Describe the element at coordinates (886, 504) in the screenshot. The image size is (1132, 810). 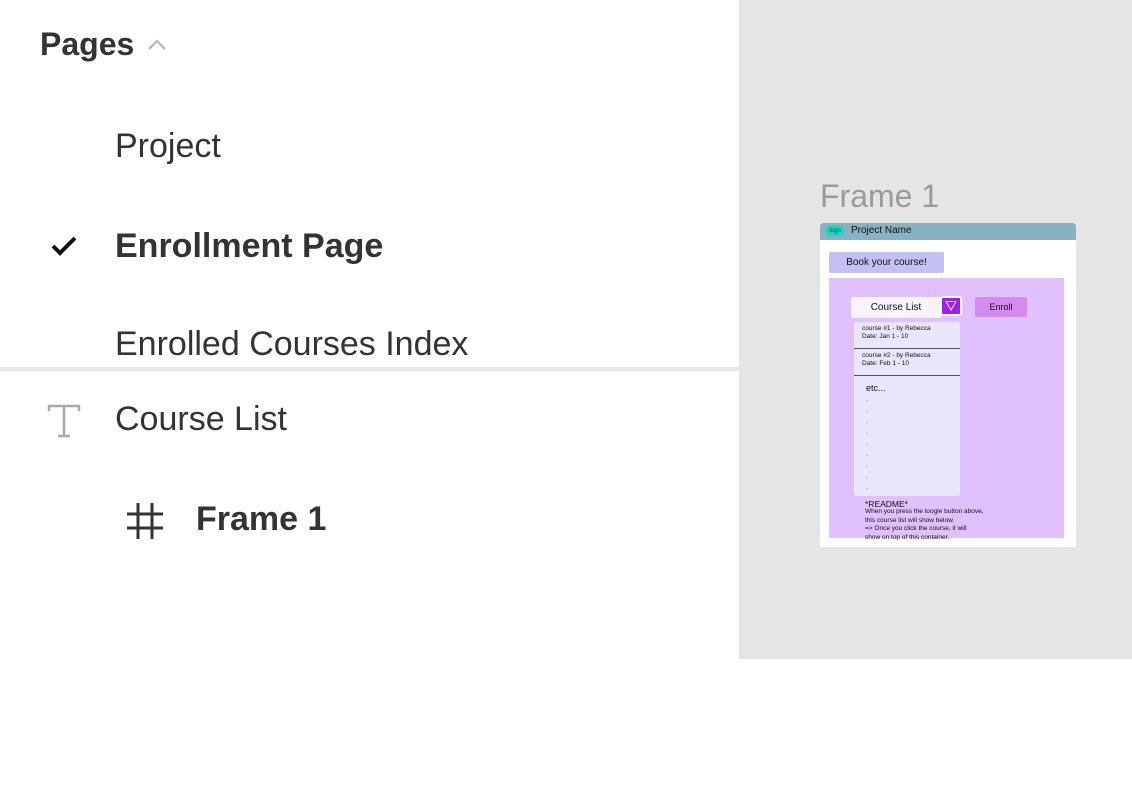
I see `readme-title: *README*` at that location.